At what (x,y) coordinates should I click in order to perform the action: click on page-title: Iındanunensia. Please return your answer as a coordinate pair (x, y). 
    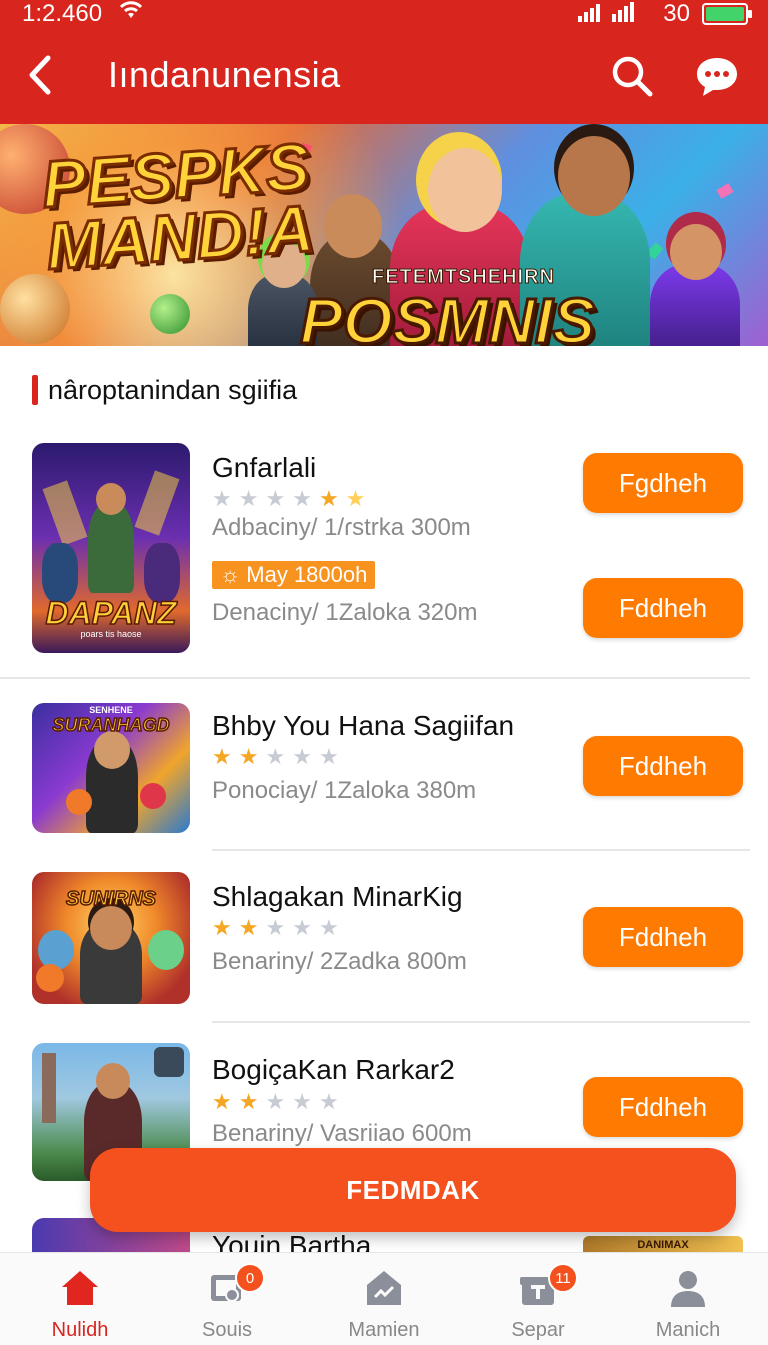
    Looking at the image, I should click on (224, 74).